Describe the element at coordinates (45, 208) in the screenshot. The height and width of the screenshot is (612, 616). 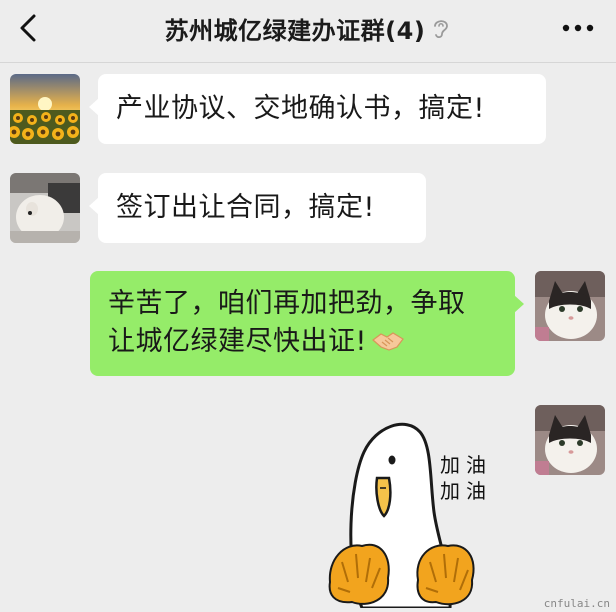
I see `white-pet-avatar` at that location.